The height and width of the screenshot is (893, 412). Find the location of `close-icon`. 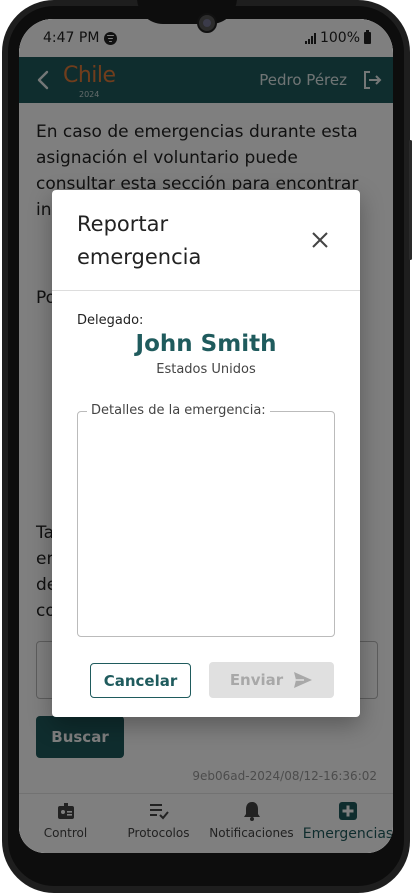

close-icon is located at coordinates (320, 240).